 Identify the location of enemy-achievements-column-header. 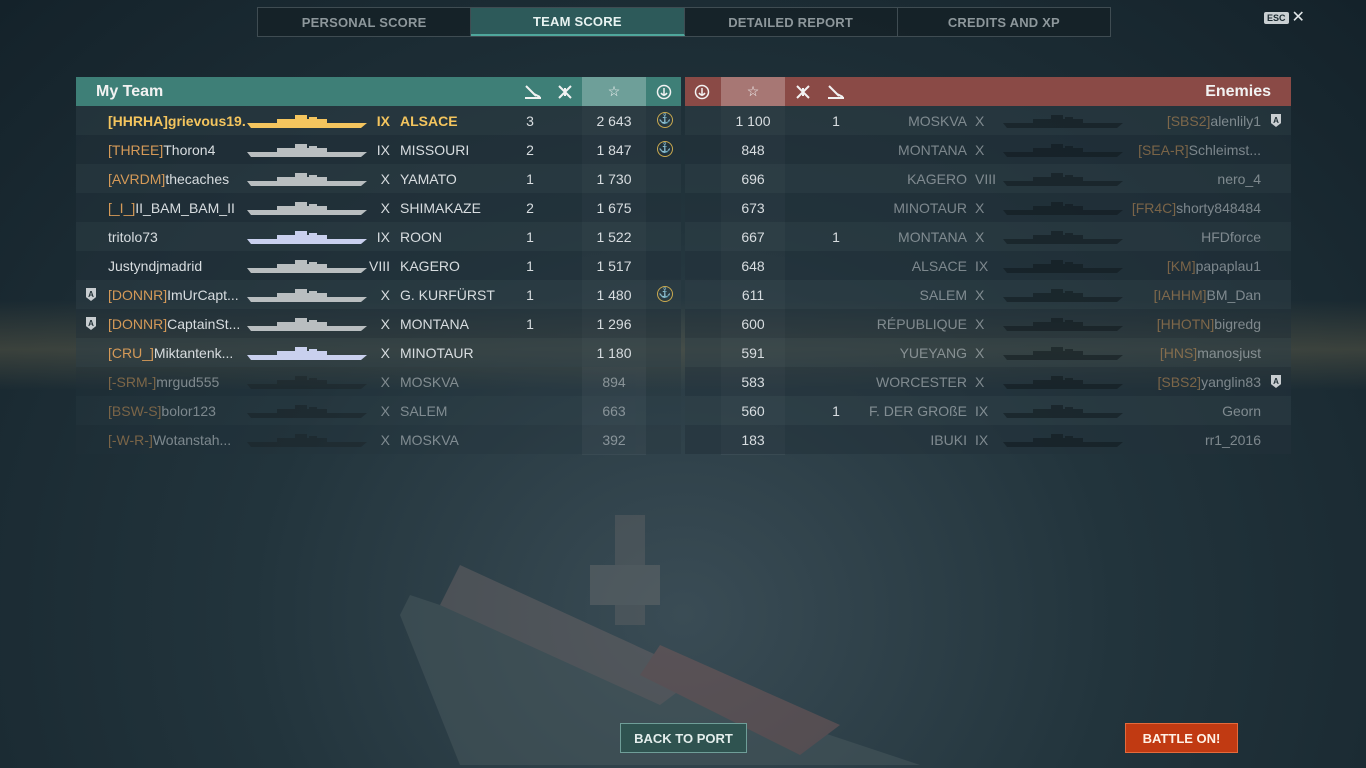
(702, 91).